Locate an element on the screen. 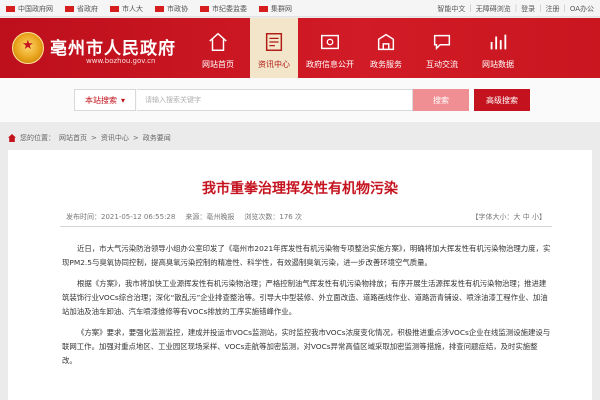 Image resolution: width=600 pixels, height=400 pixels. accessibility-link: 无障碍浏览 is located at coordinates (493, 9).